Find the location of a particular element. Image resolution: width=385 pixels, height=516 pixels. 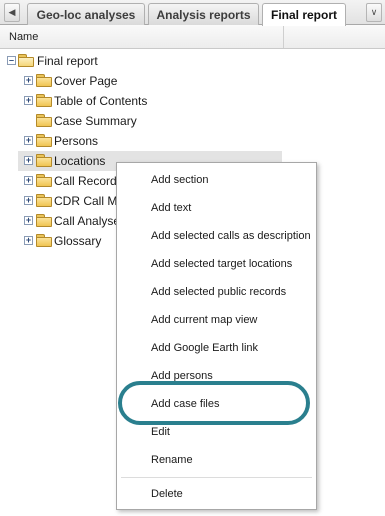

tree-node-glossary: + Glossary is located at coordinates (58, 241).